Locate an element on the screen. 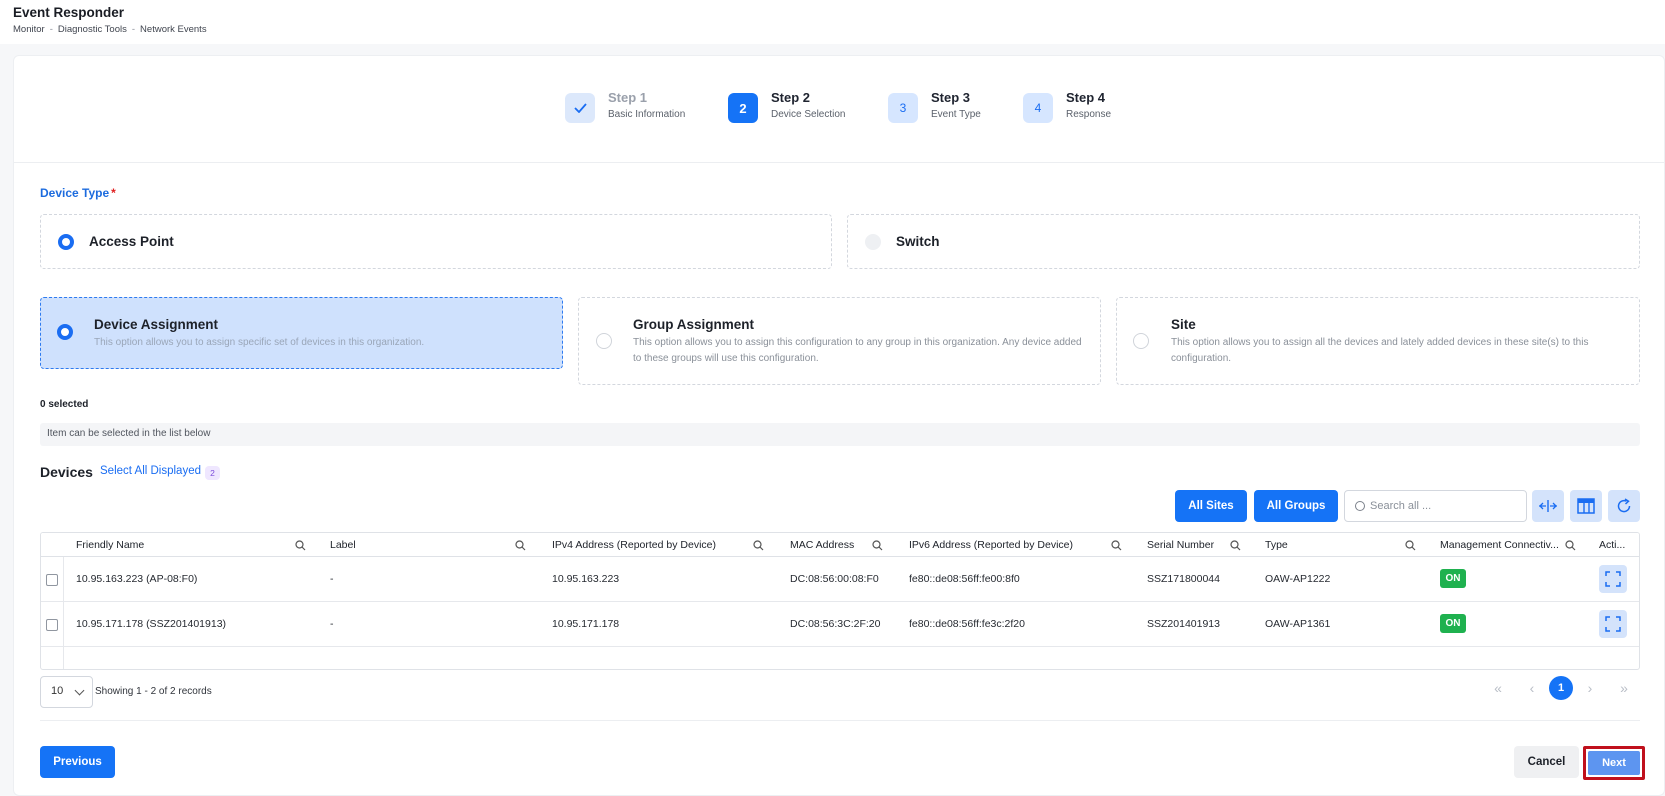  page-title: Event Responder is located at coordinates (69, 12).